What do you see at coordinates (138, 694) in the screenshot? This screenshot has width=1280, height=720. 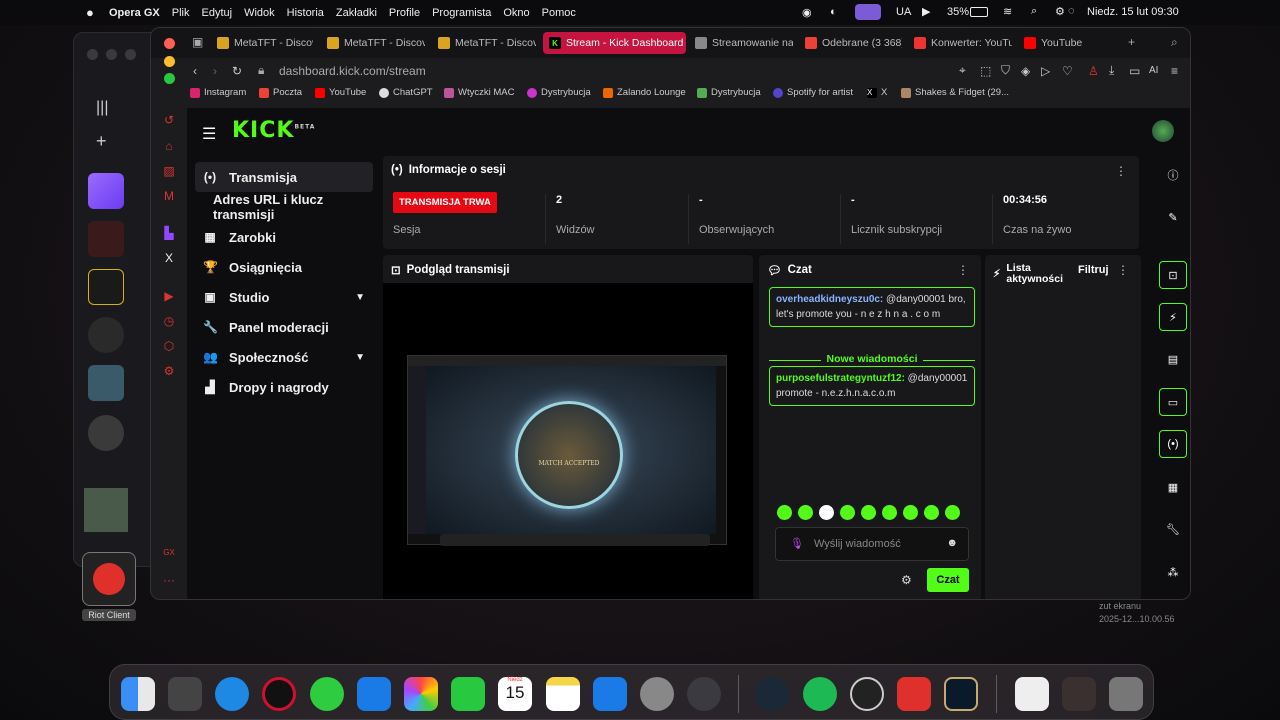 I see `finder-icon` at bounding box center [138, 694].